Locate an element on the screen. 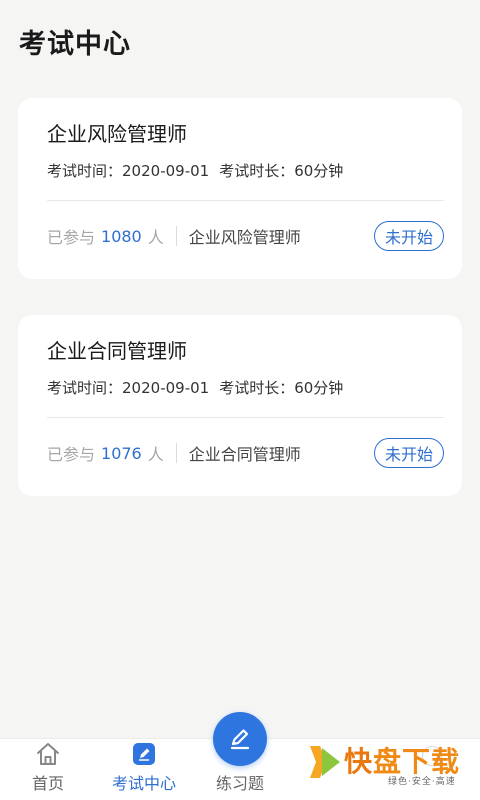 This screenshot has height=800, width=480. brand-logo-icon is located at coordinates (325, 762).